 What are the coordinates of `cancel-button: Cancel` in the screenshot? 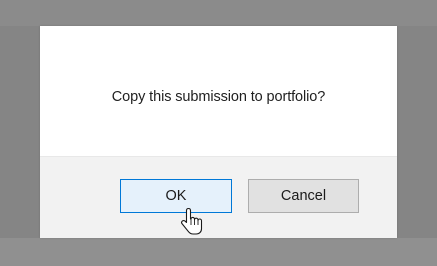 It's located at (303, 196).